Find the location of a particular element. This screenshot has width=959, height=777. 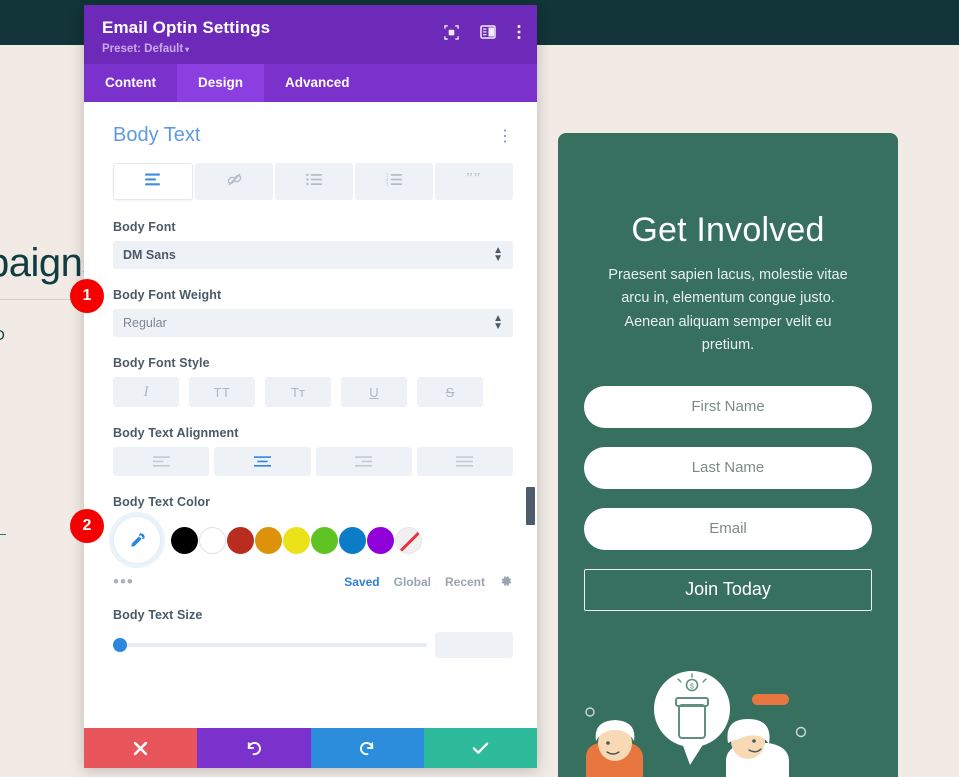

focus-target-icon is located at coordinates (451, 32).